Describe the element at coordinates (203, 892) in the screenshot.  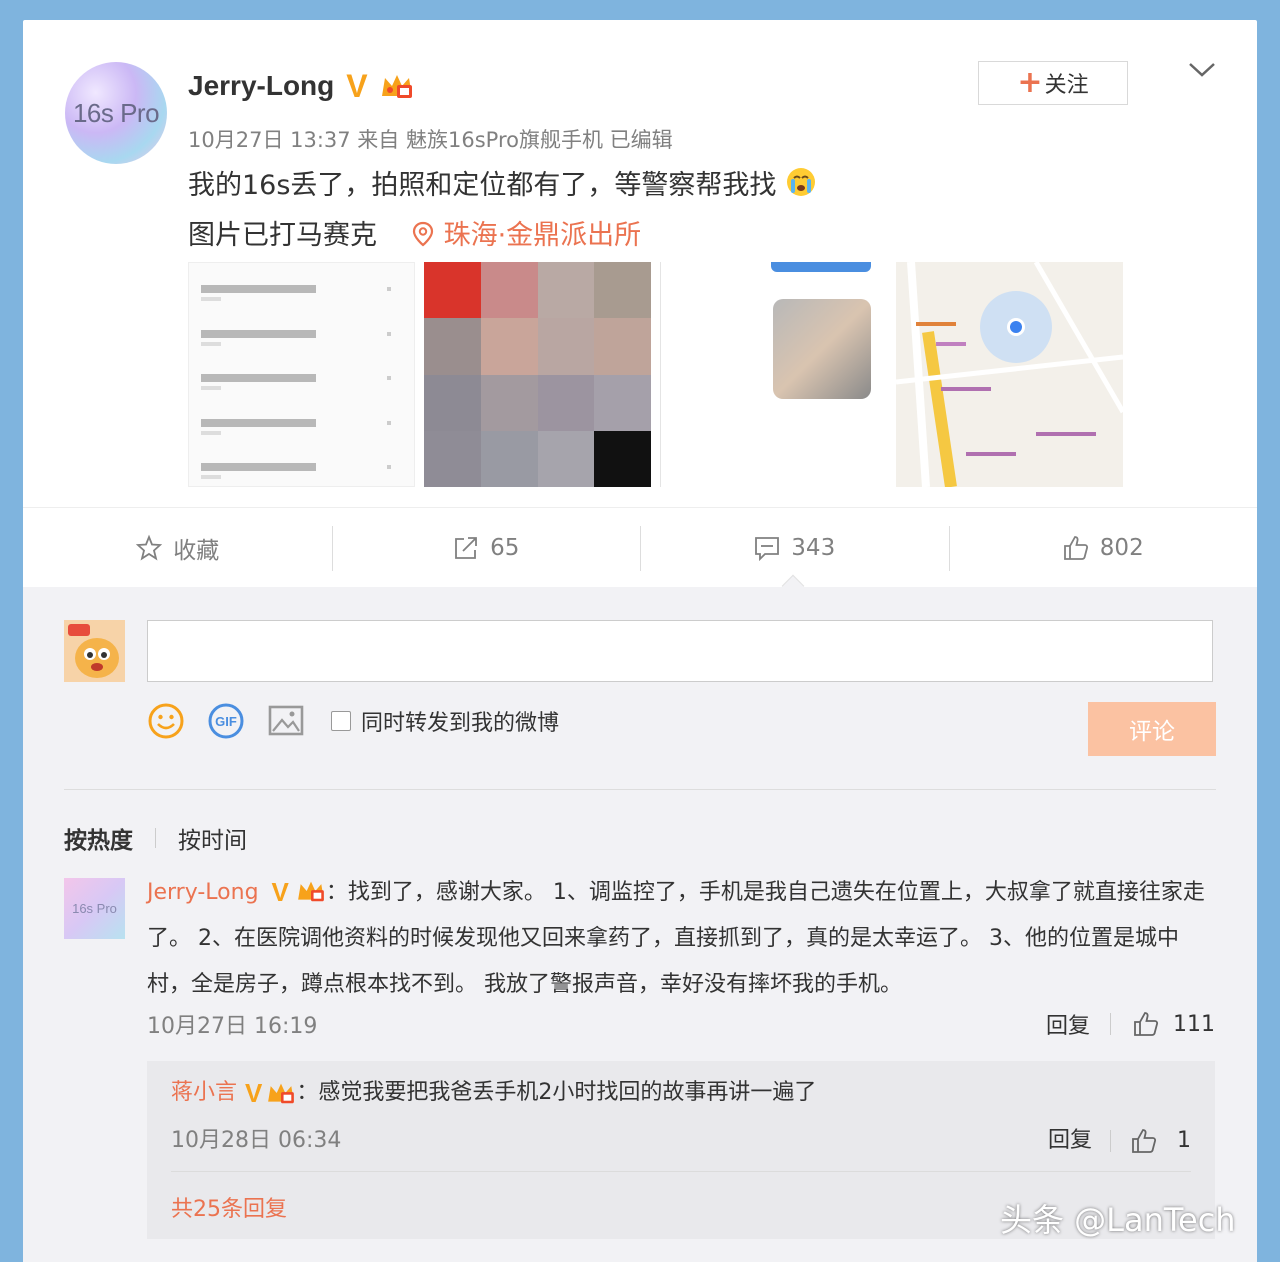
I see `comment-author-name: Jerry-Long` at that location.